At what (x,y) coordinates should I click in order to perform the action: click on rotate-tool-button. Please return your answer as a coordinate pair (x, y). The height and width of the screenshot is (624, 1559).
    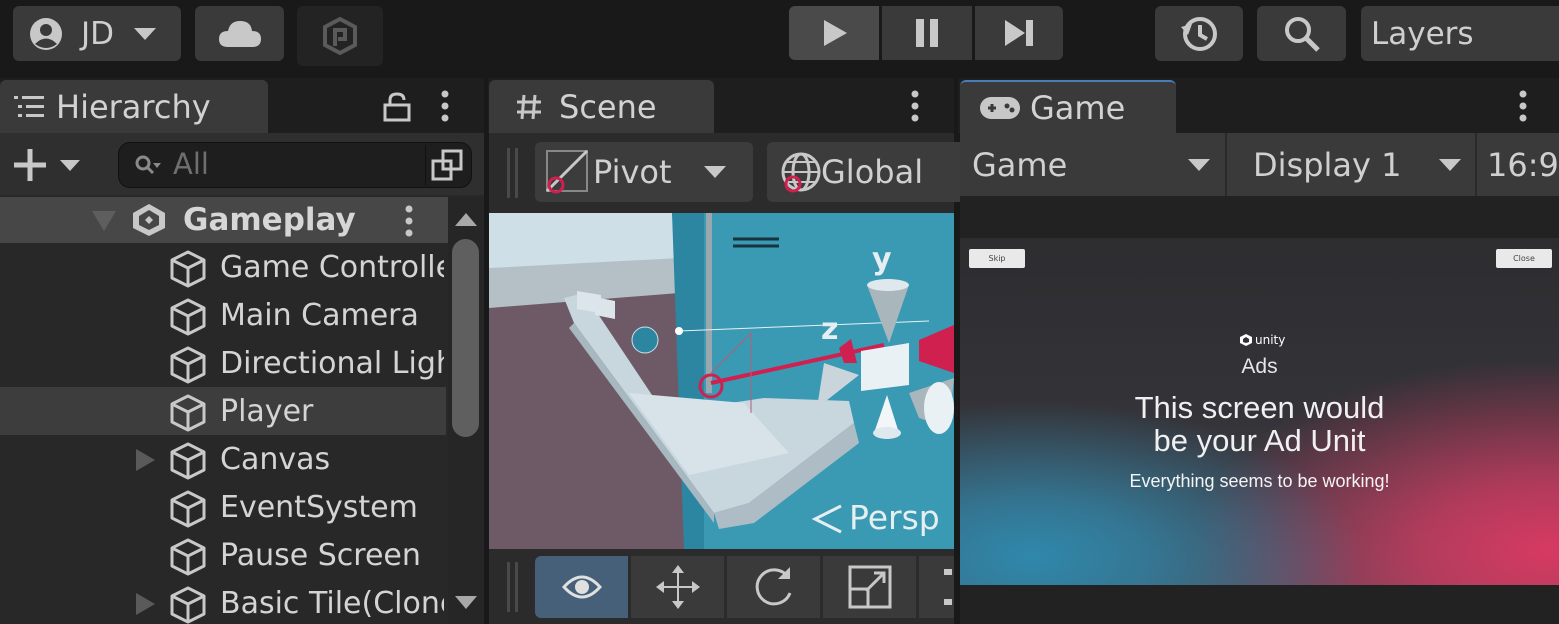
    Looking at the image, I should click on (773, 587).